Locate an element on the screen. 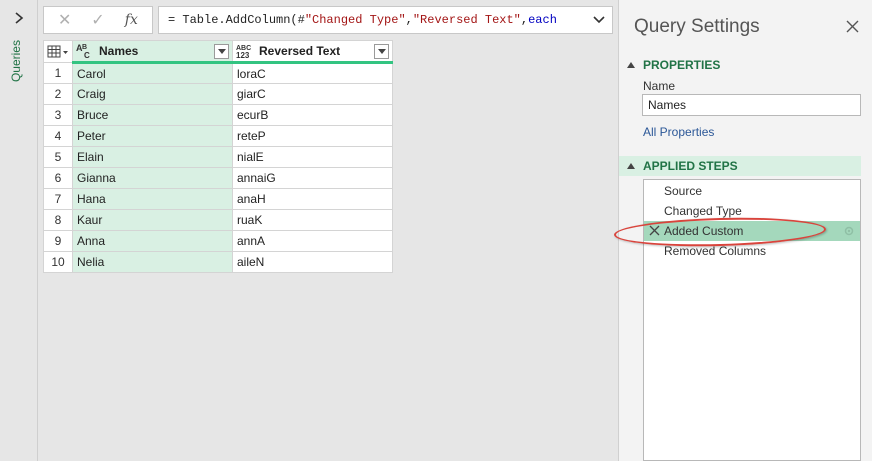  queries-rail: Queries is located at coordinates (19, 230).